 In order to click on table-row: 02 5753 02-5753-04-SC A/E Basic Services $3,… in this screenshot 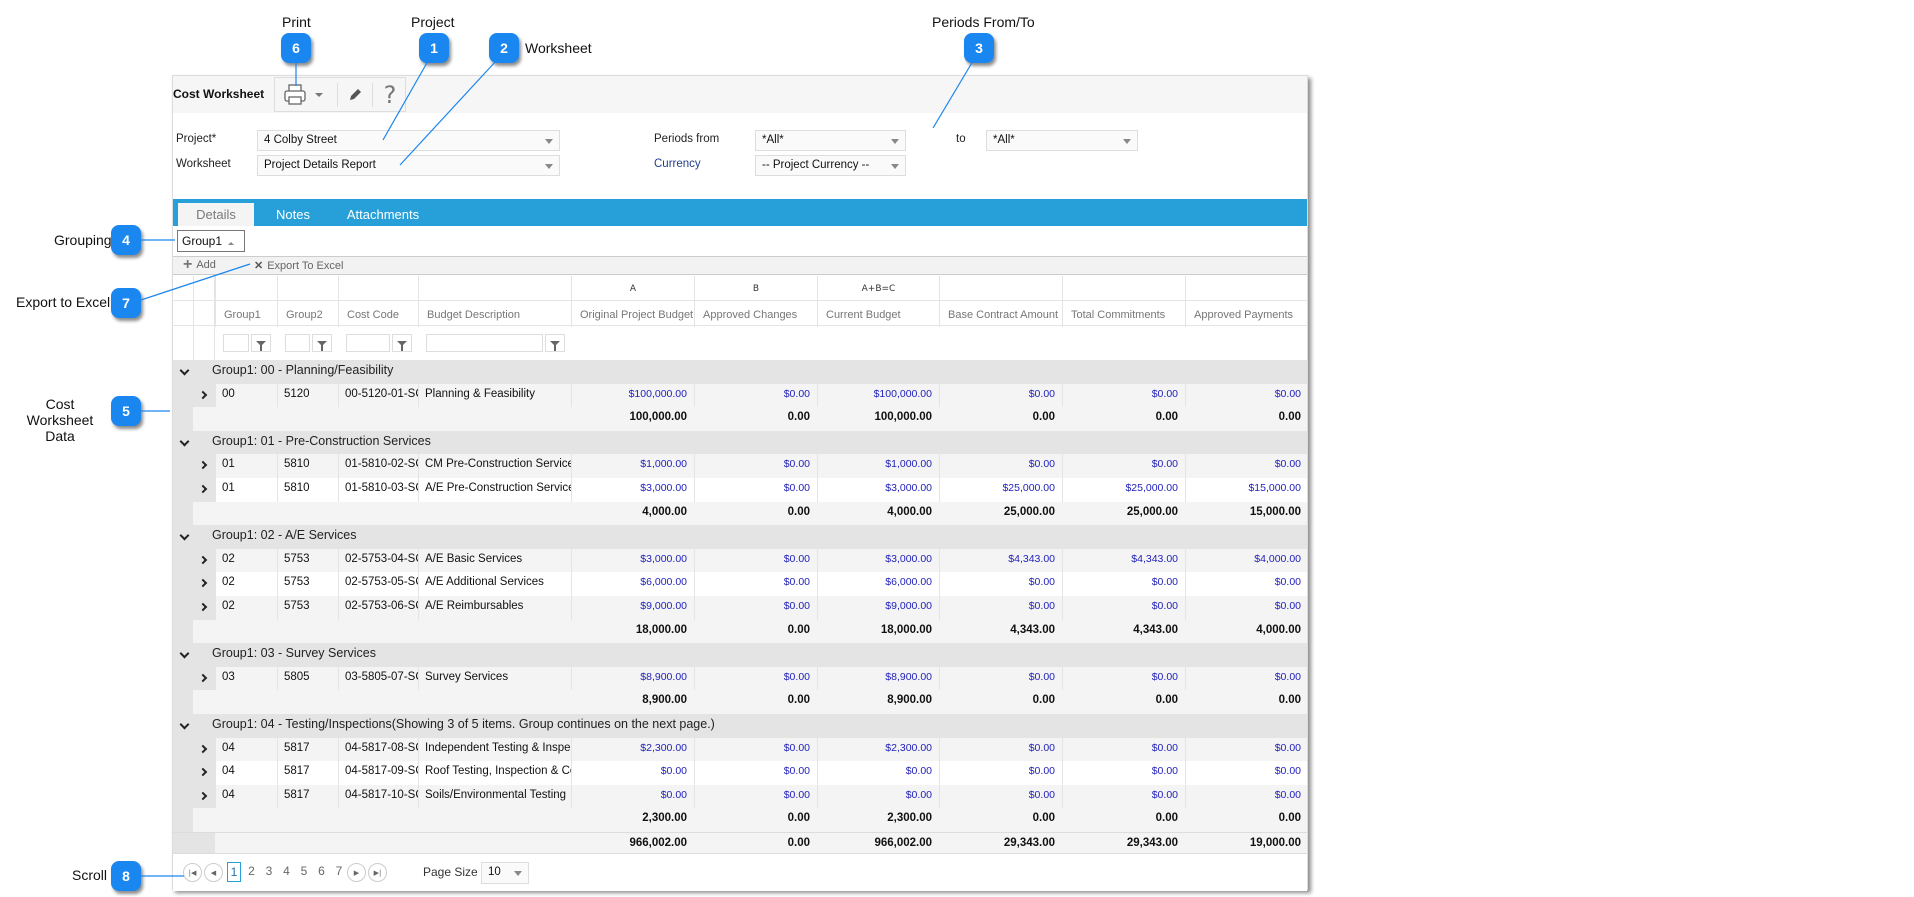, I will do `click(740, 560)`.